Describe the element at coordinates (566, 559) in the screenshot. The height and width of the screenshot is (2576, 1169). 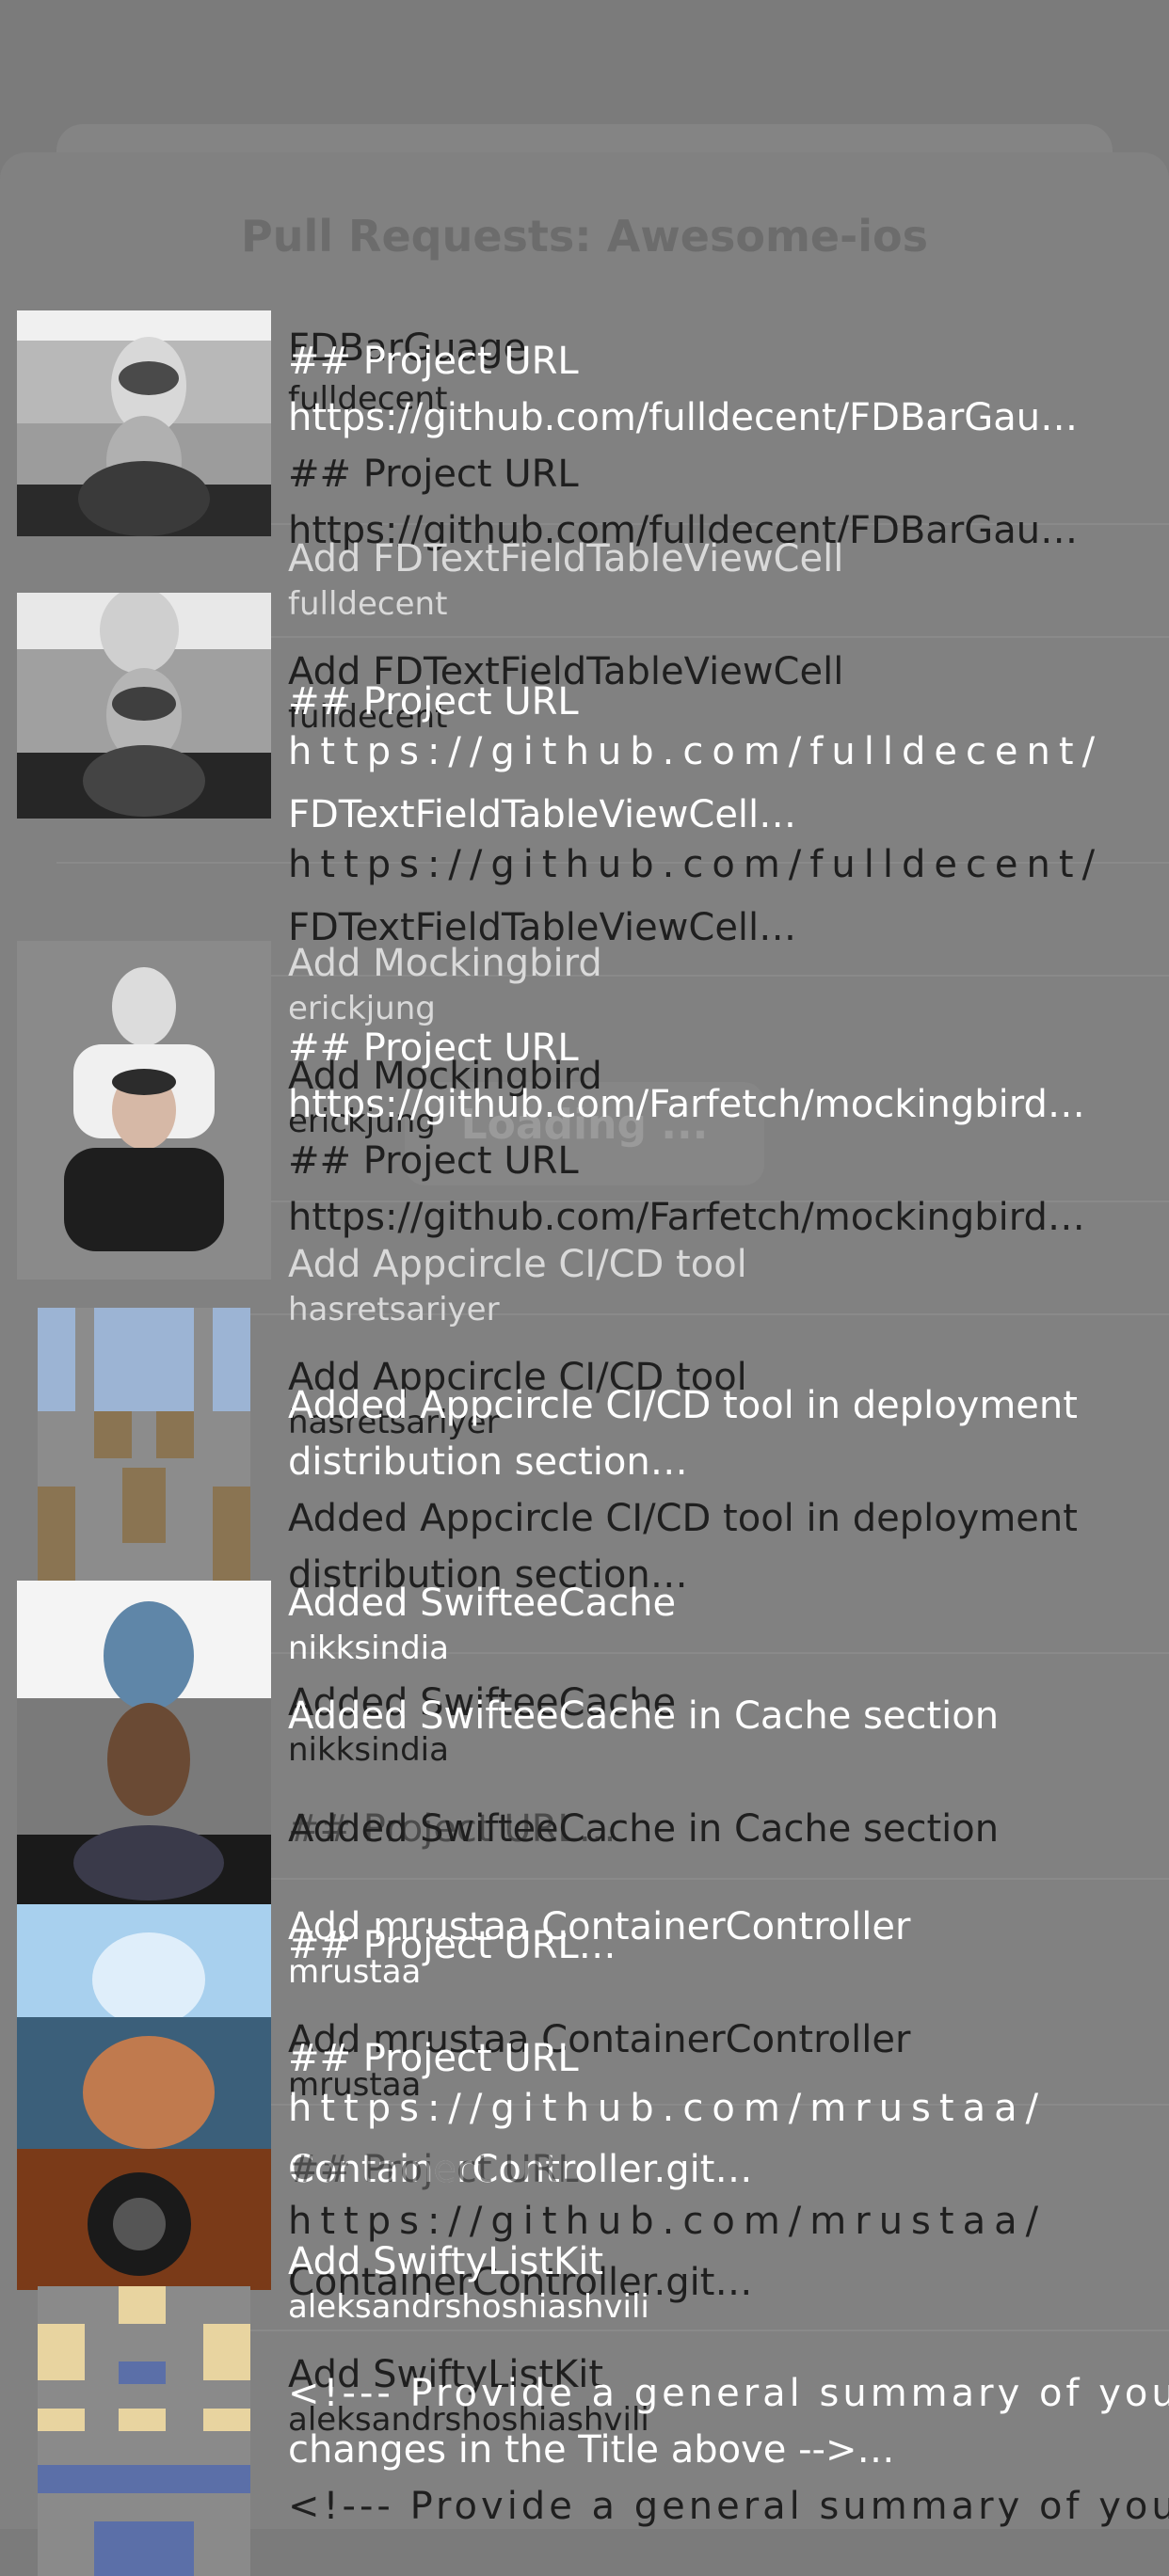
I see `pr-title: Add FDTextFieldTableViewCell` at that location.